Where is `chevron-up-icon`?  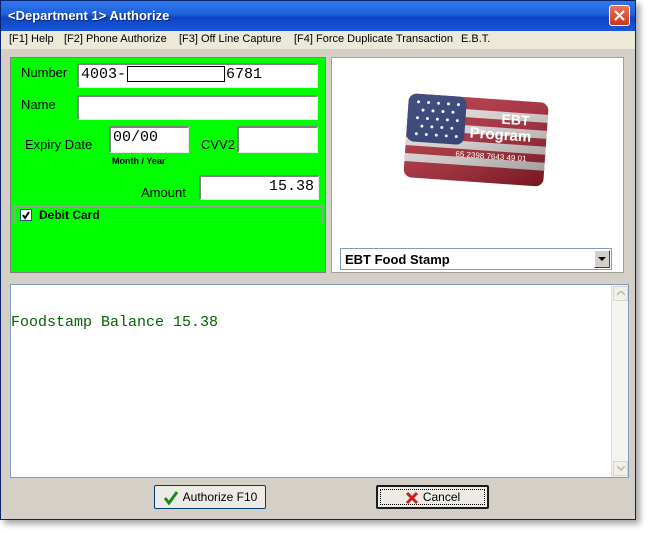 chevron-up-icon is located at coordinates (621, 293).